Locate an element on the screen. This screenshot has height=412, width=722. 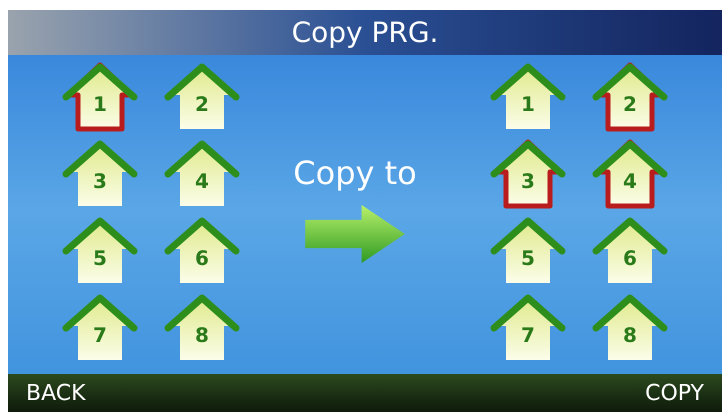
copy-button: COPY is located at coordinates (674, 393).